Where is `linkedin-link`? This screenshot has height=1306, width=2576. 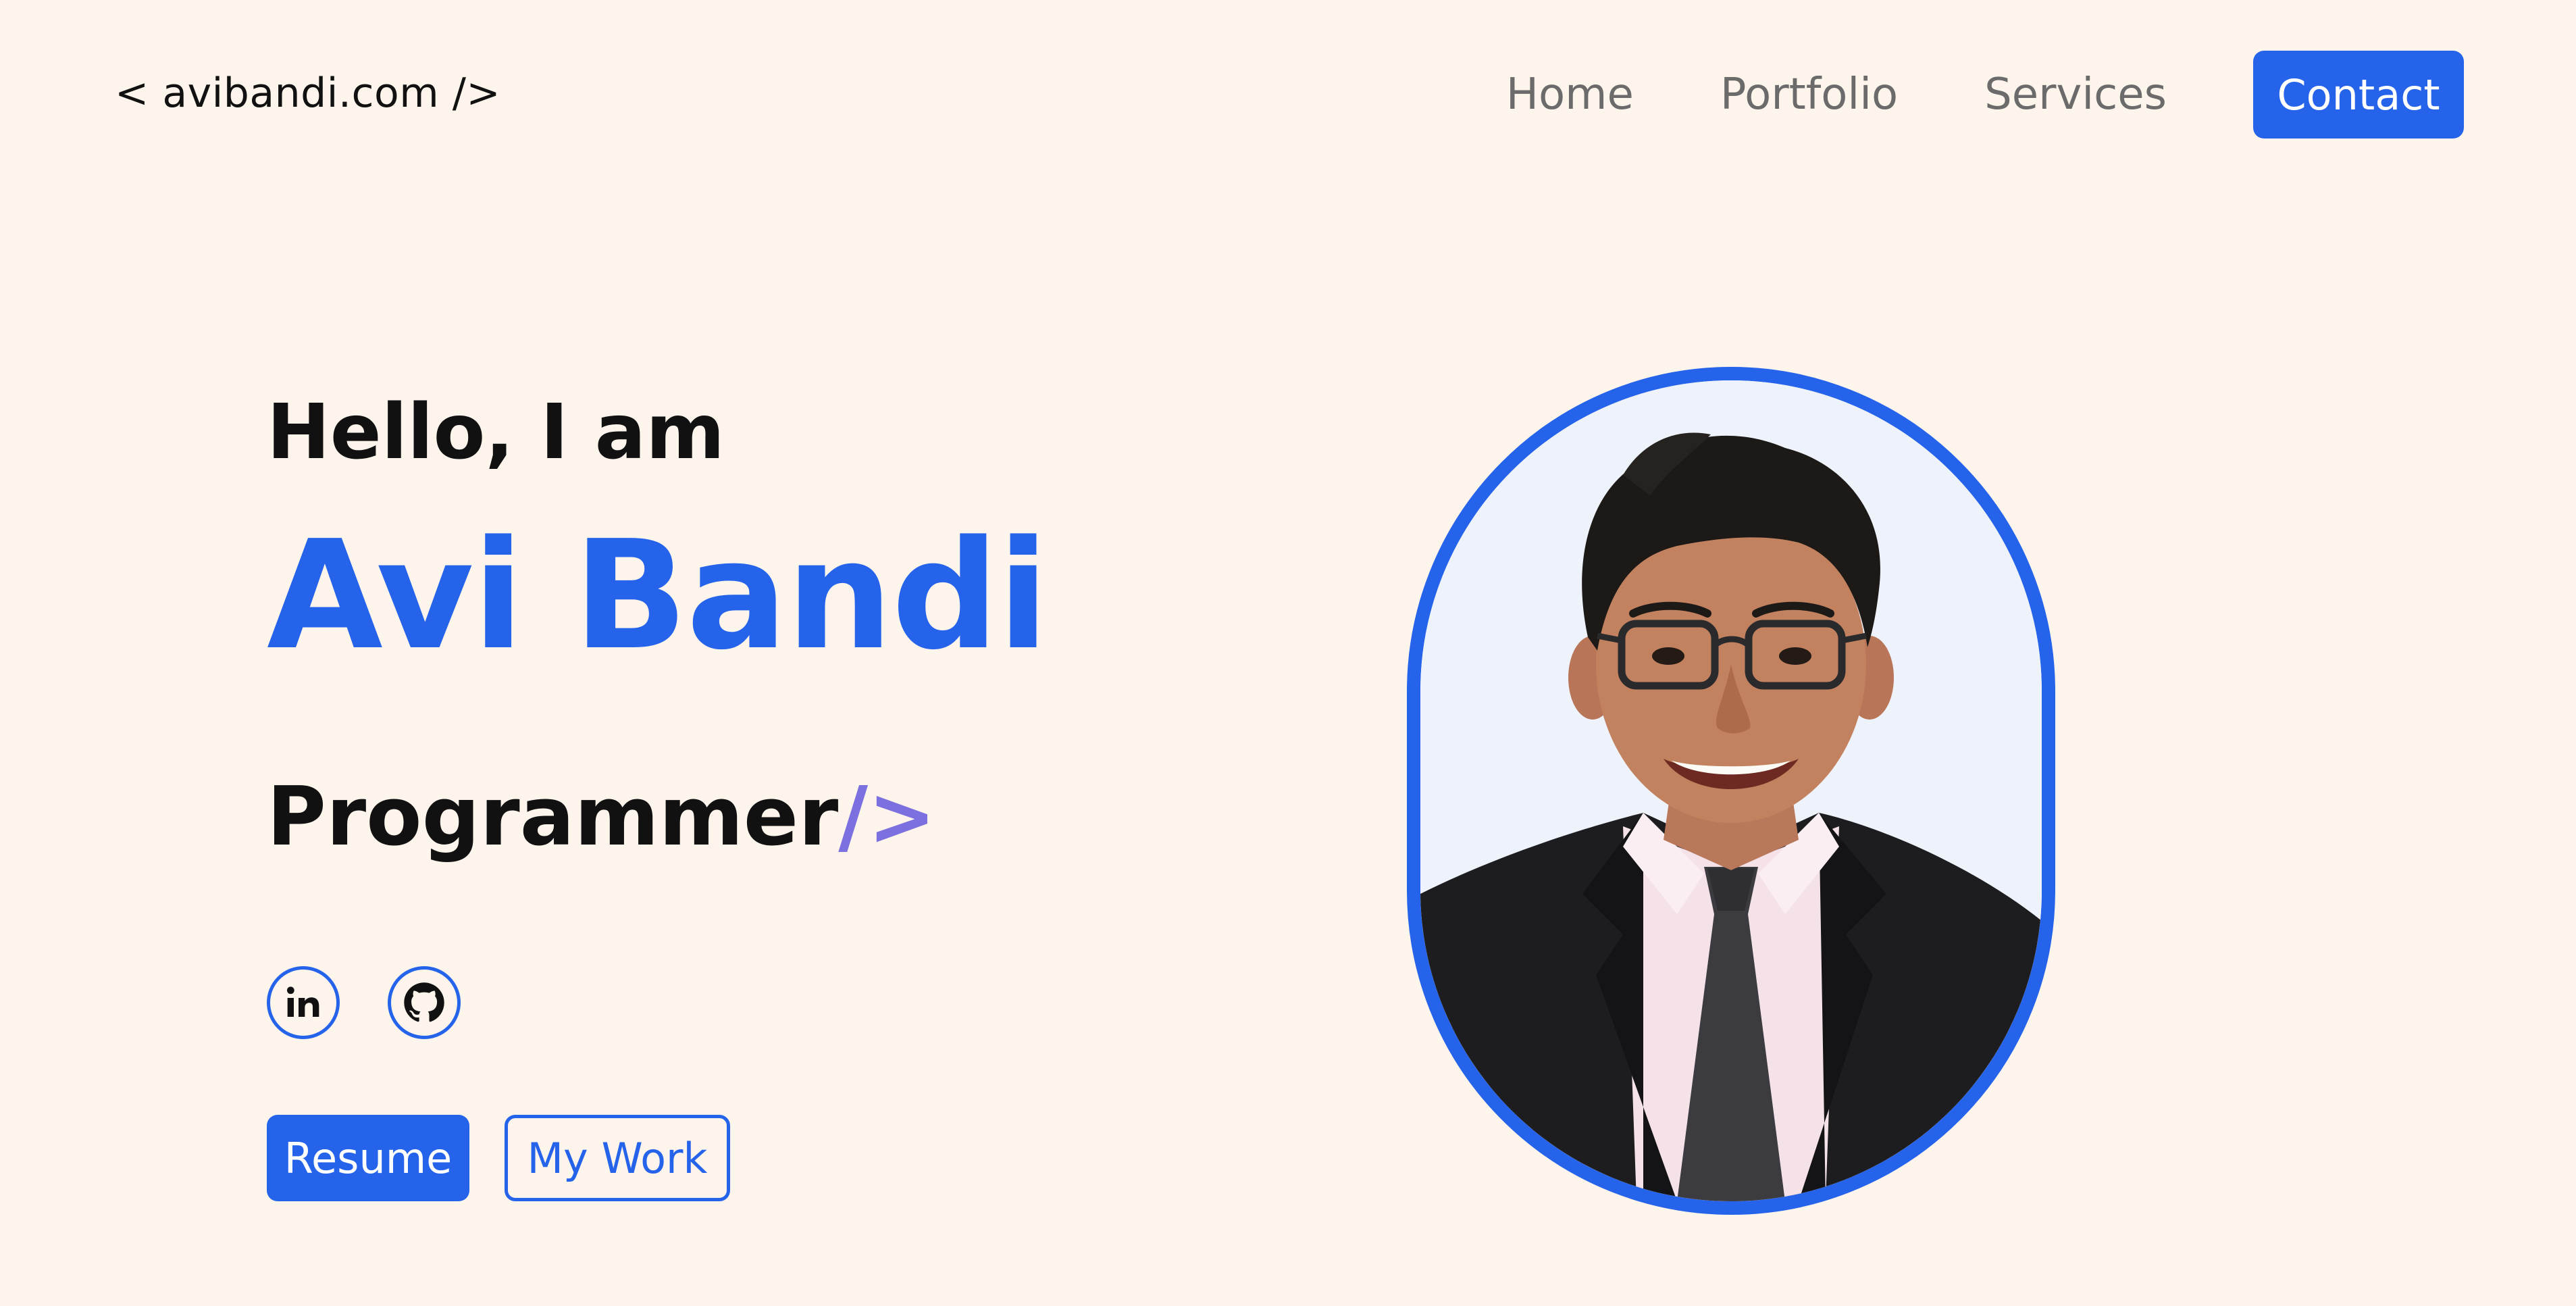
linkedin-link is located at coordinates (303, 1003).